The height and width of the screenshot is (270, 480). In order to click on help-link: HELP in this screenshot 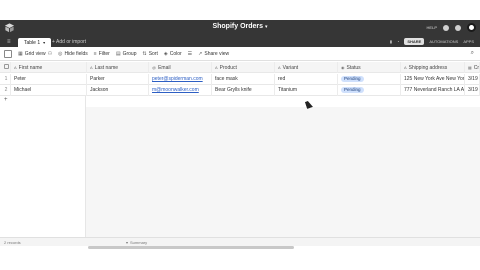, I will do `click(432, 27)`.